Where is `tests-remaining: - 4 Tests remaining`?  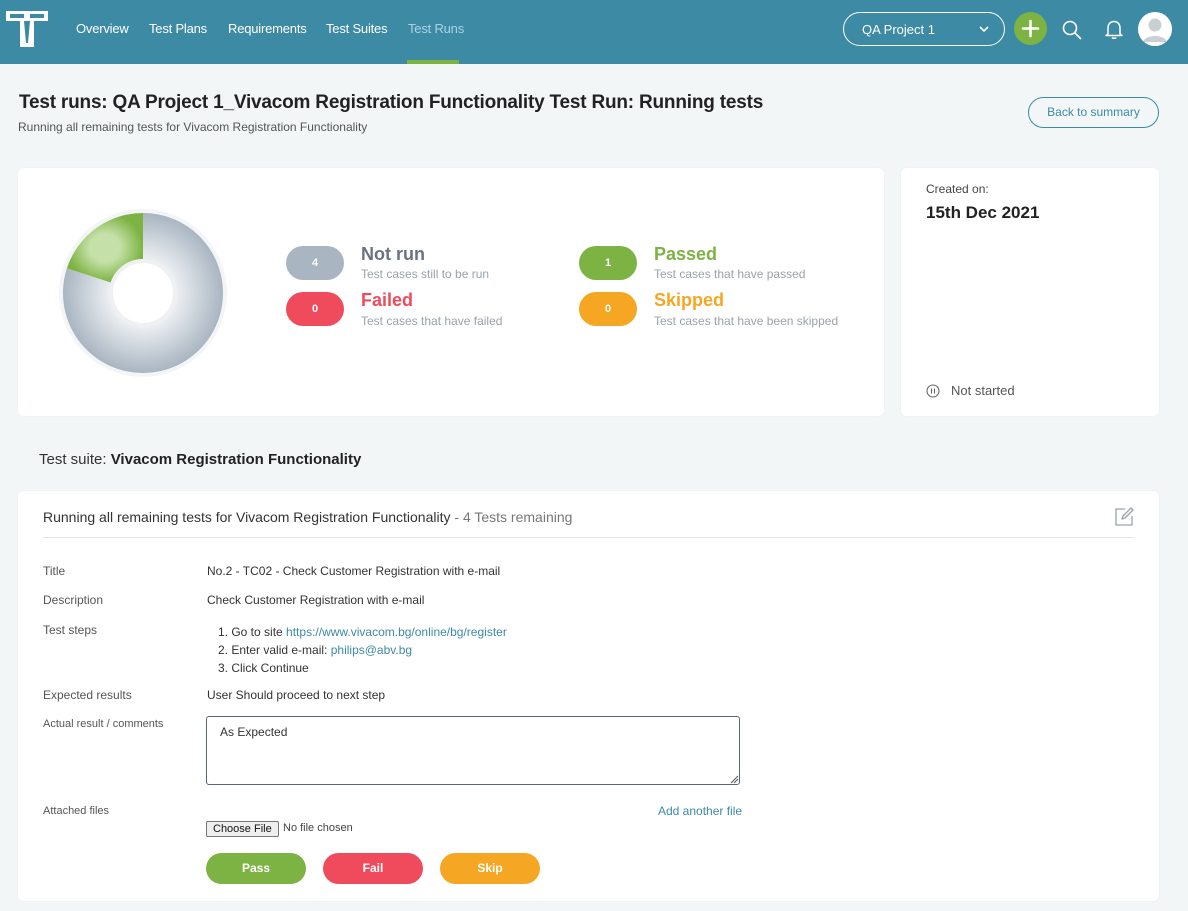 tests-remaining: - 4 Tests remaining is located at coordinates (513, 517).